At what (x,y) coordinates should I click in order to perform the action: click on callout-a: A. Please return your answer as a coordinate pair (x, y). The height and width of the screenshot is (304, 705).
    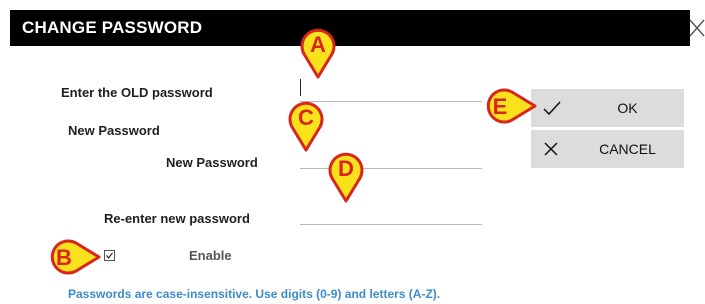
    Looking at the image, I should click on (318, 51).